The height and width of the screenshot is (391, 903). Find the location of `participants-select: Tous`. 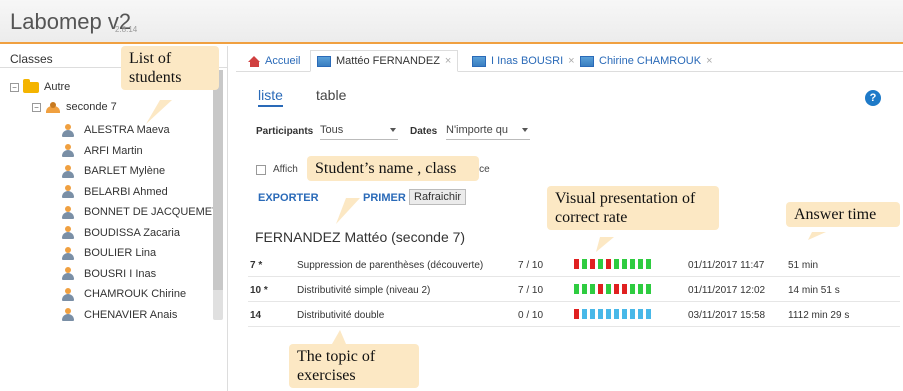

participants-select: Tous is located at coordinates (359, 131).